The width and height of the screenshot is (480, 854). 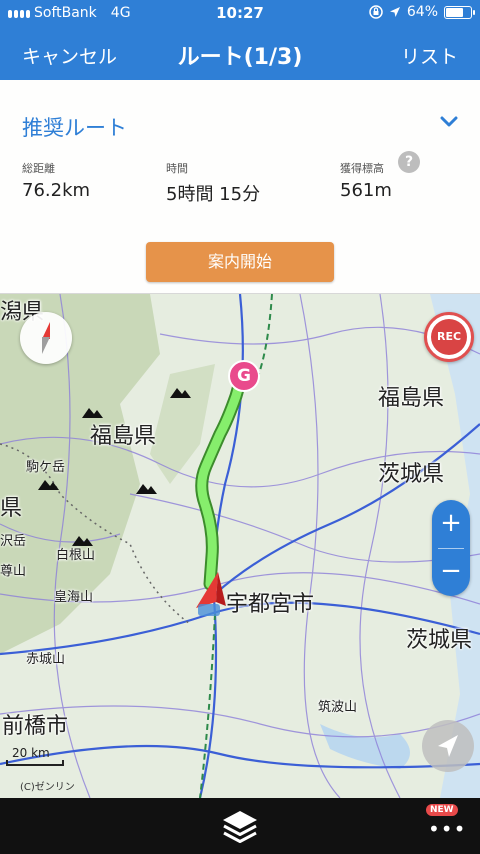 What do you see at coordinates (240, 262) in the screenshot?
I see `start-navigation-button: 案内開始` at bounding box center [240, 262].